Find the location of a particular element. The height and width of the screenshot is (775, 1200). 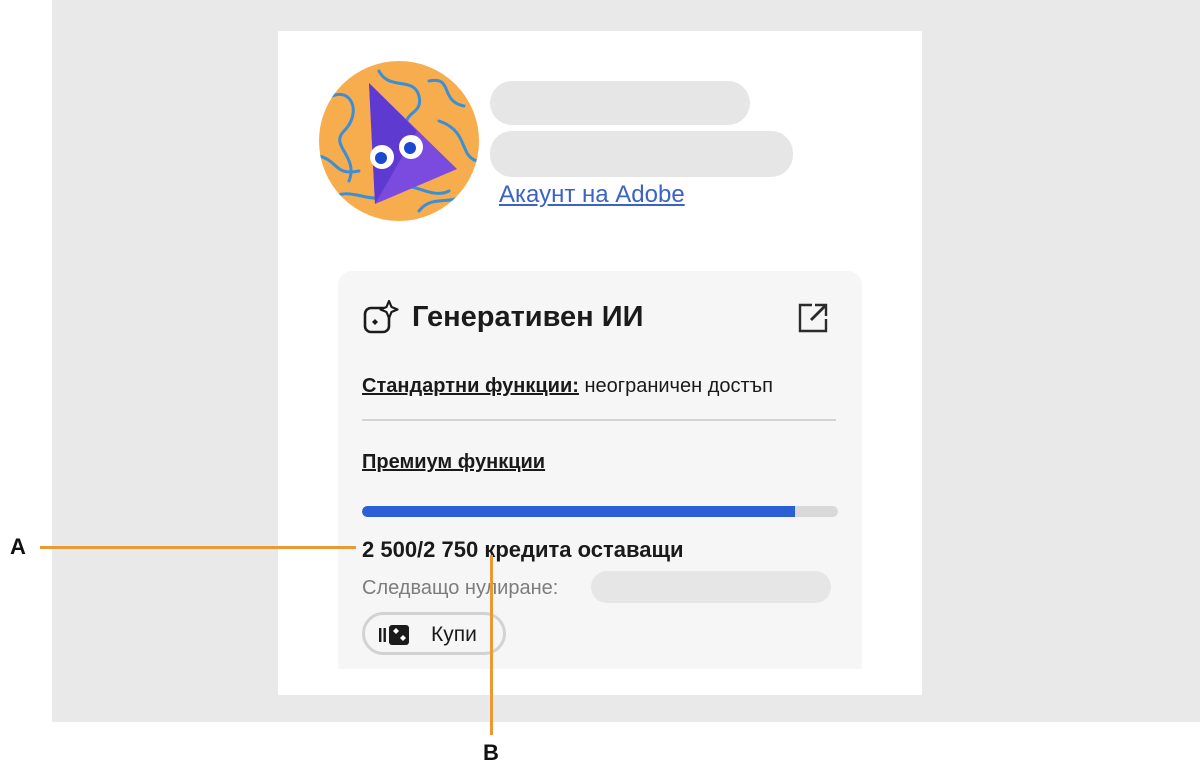

buy-credits-button: Купи is located at coordinates (434, 633).